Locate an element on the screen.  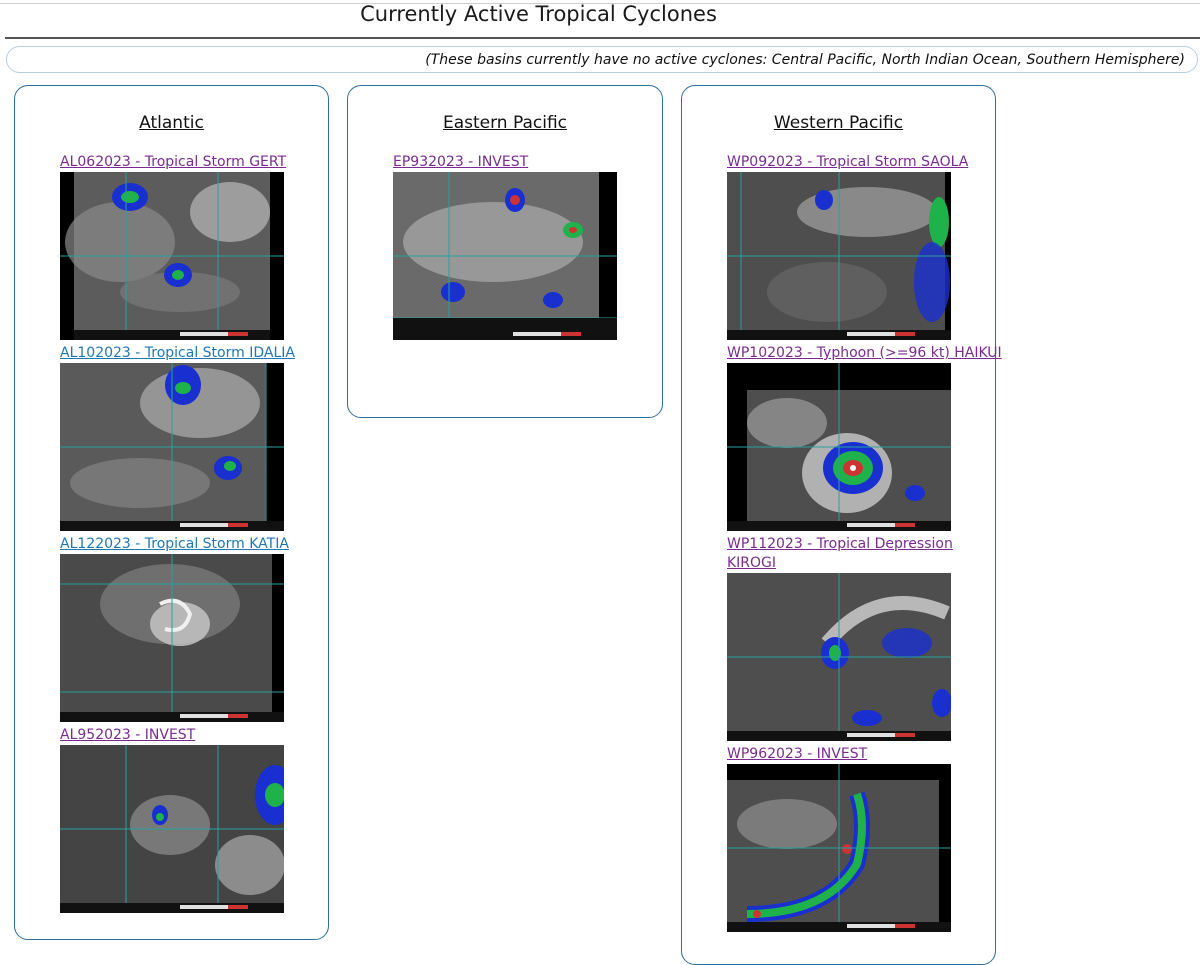
storm-link: WP092023 - Tropical Storm SAOLA is located at coordinates (862, 162).